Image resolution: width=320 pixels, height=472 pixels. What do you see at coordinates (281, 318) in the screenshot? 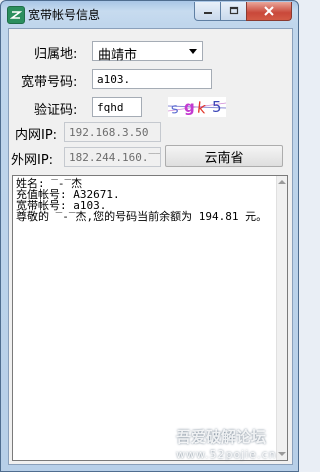
I see `vertical-scrollbar` at bounding box center [281, 318].